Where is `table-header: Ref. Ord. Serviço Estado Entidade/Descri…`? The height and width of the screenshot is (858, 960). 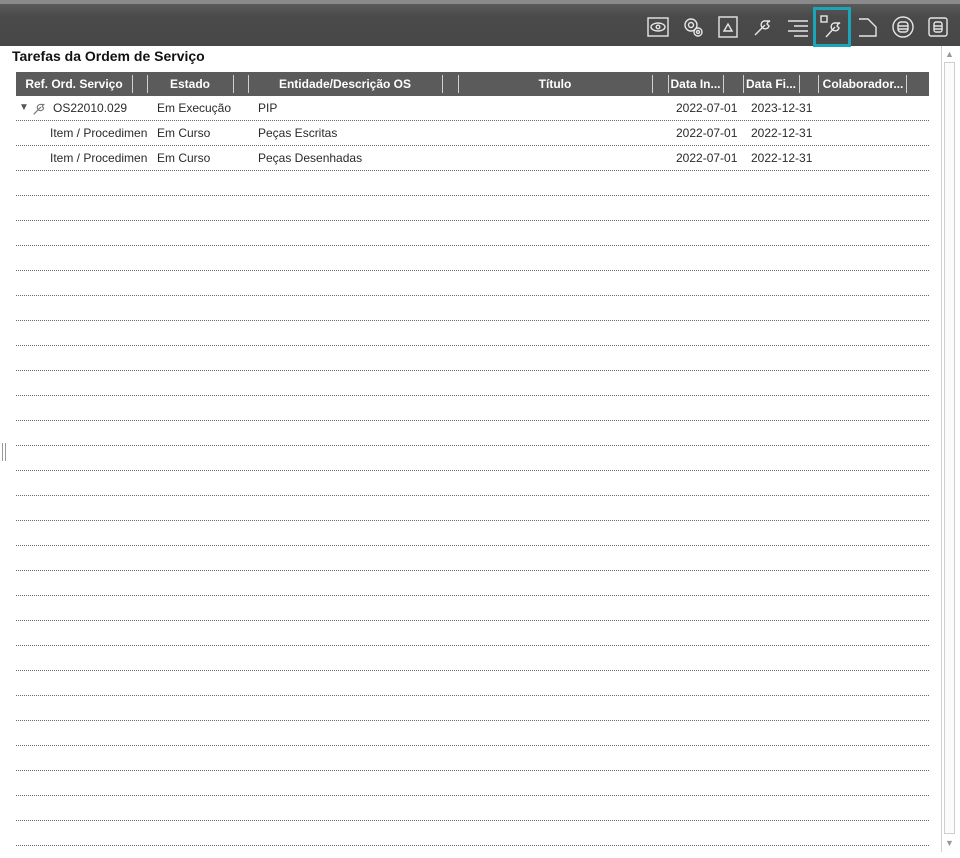 table-header: Ref. Ord. Serviço Estado Entidade/Descri… is located at coordinates (472, 84).